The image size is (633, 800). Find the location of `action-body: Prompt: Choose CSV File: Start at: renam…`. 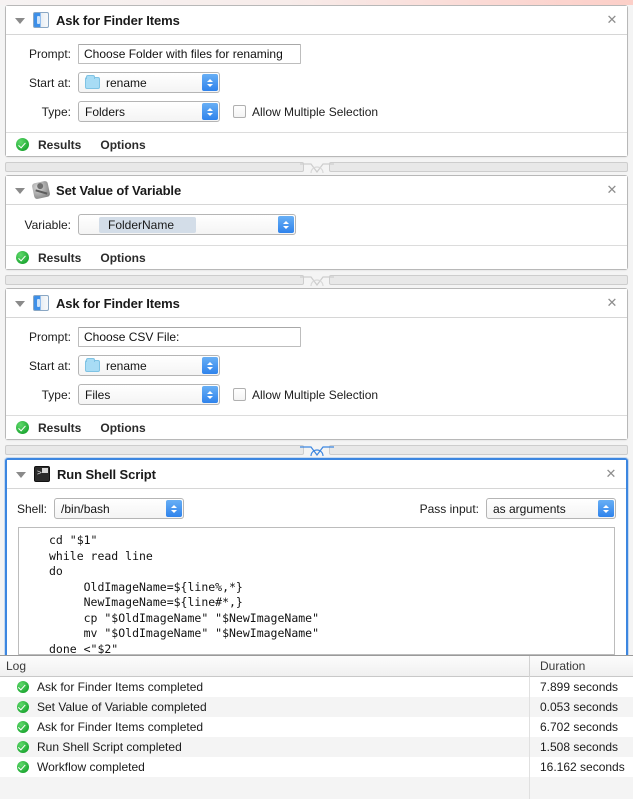

action-body: Prompt: Choose CSV File: Start at: renam… is located at coordinates (316, 366).